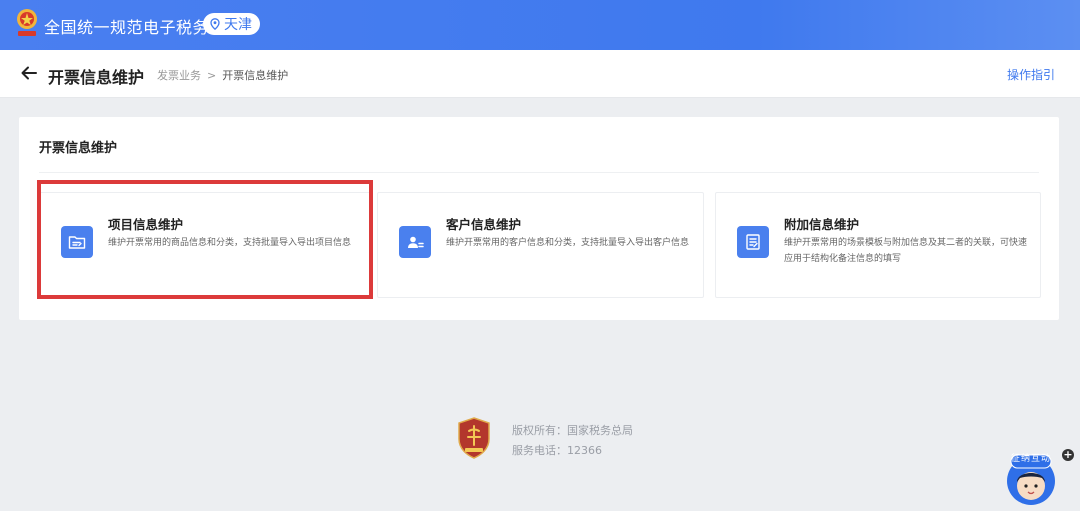  I want to click on breadcrumb: 发票业务 > 开票信息维护, so click(222, 75).